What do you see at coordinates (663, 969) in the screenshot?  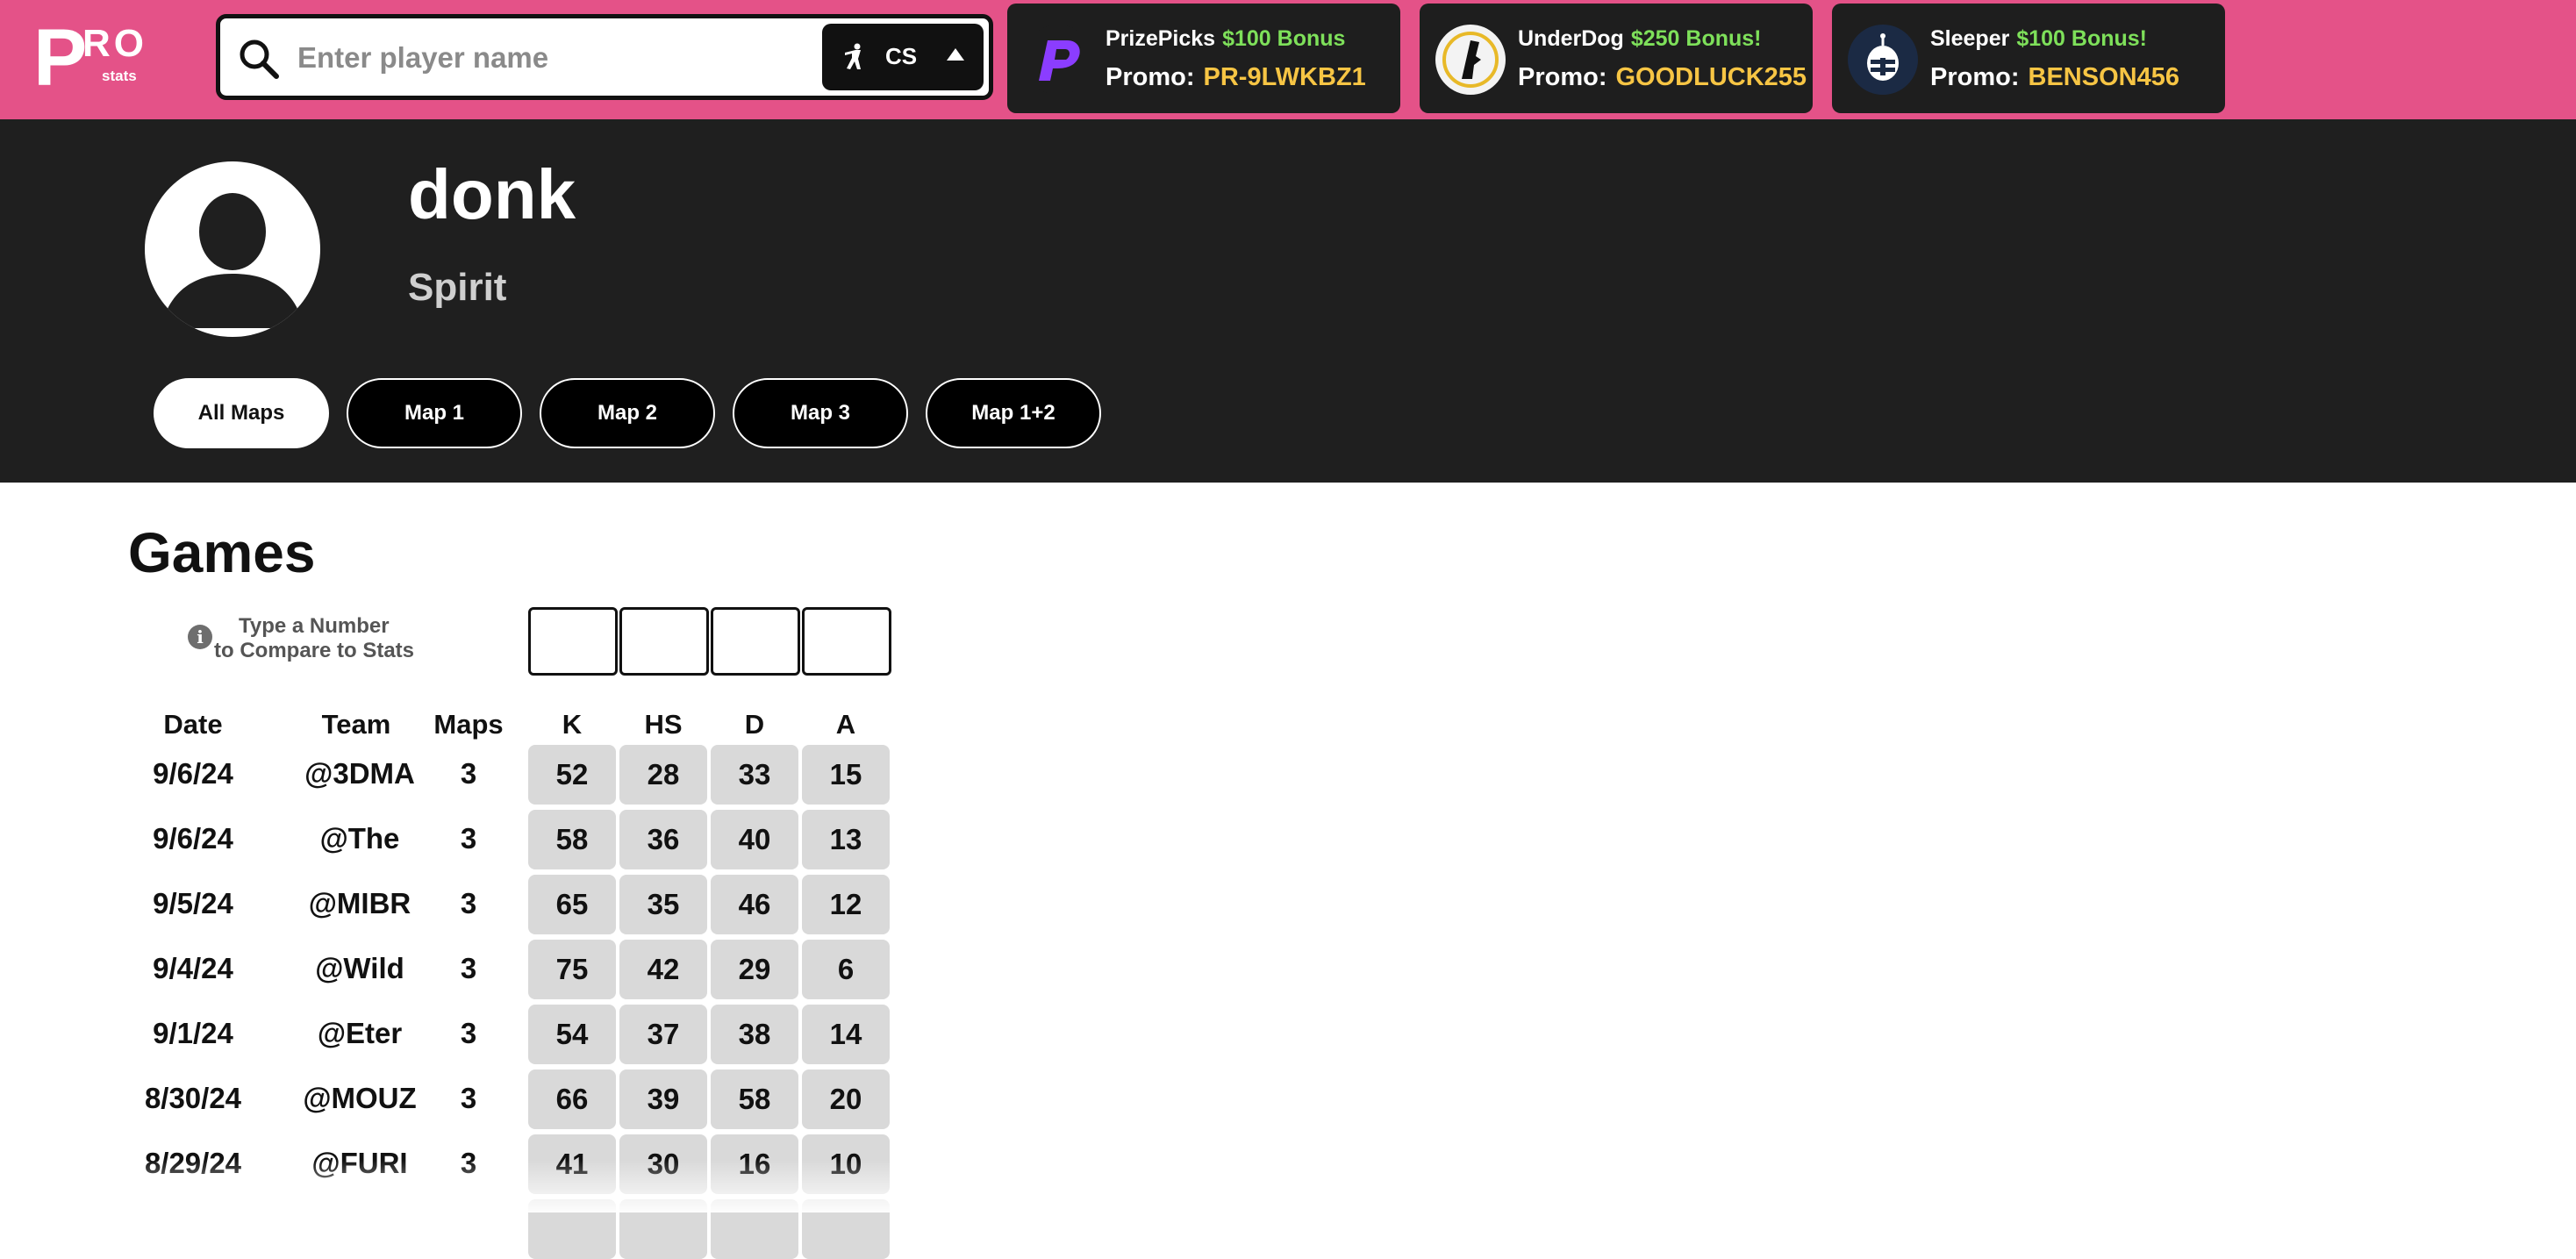 I see `cell-headshots: 42` at bounding box center [663, 969].